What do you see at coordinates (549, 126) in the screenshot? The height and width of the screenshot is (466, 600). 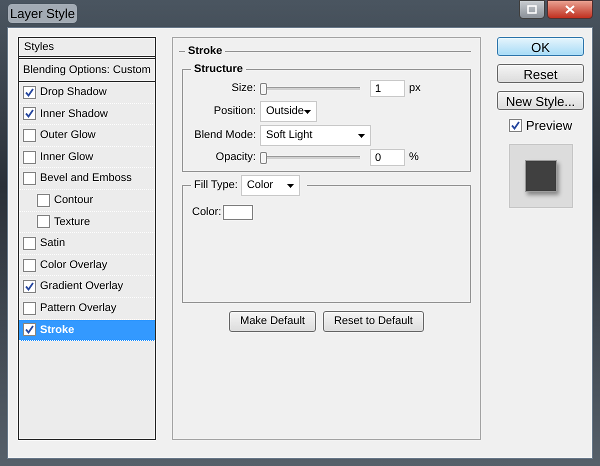 I see `preview-label: Preview` at bounding box center [549, 126].